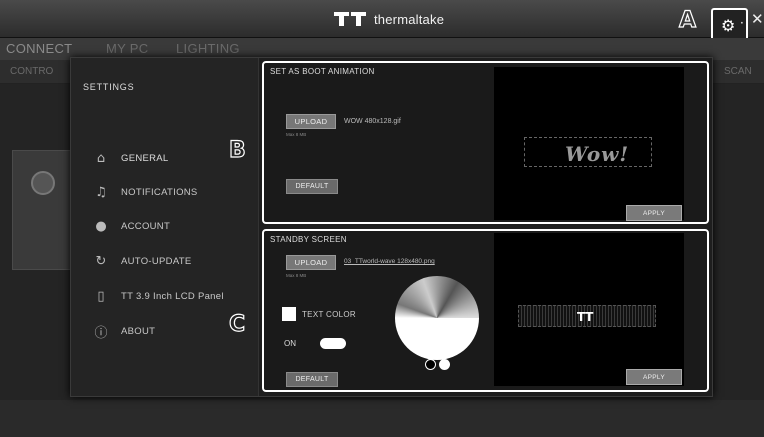 The width and height of the screenshot is (764, 437). Describe the element at coordinates (290, 343) in the screenshot. I see `on-label: ON` at that location.